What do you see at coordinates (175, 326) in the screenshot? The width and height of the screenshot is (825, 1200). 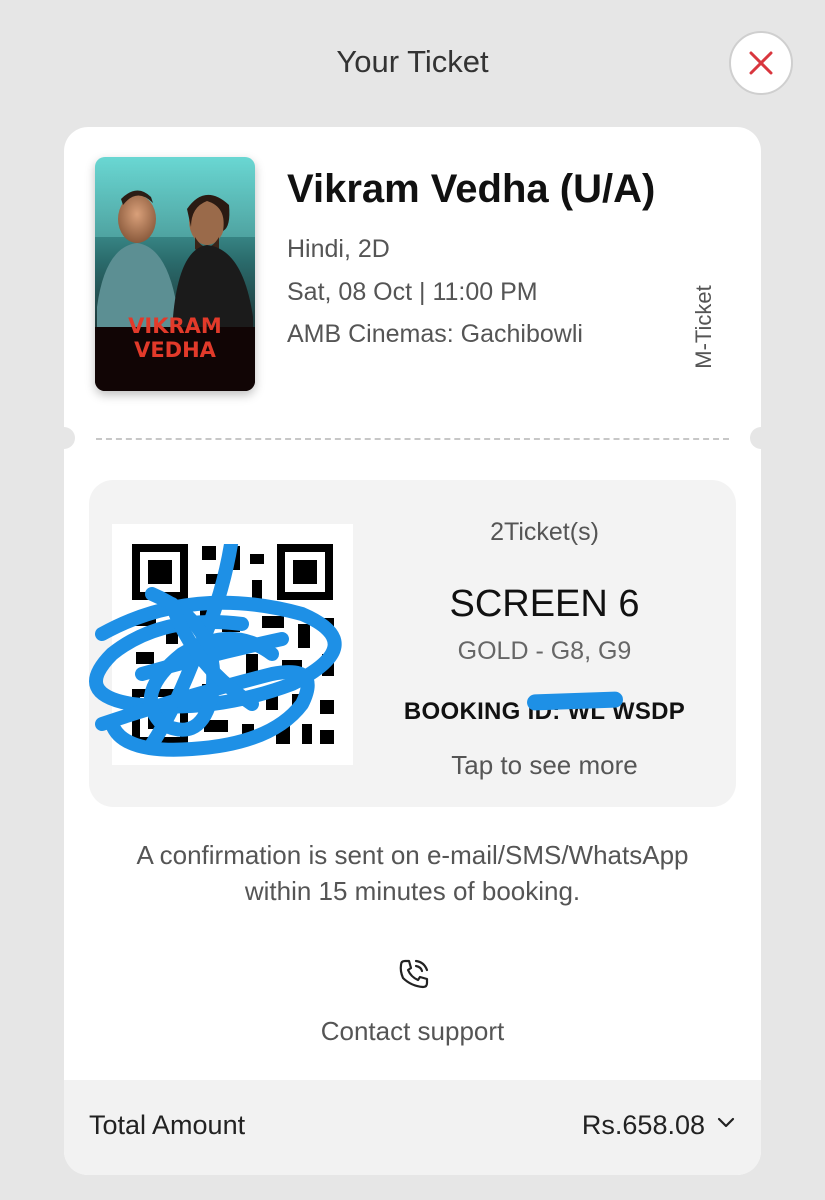 I see `poster-title-line1: VIKRAM` at bounding box center [175, 326].